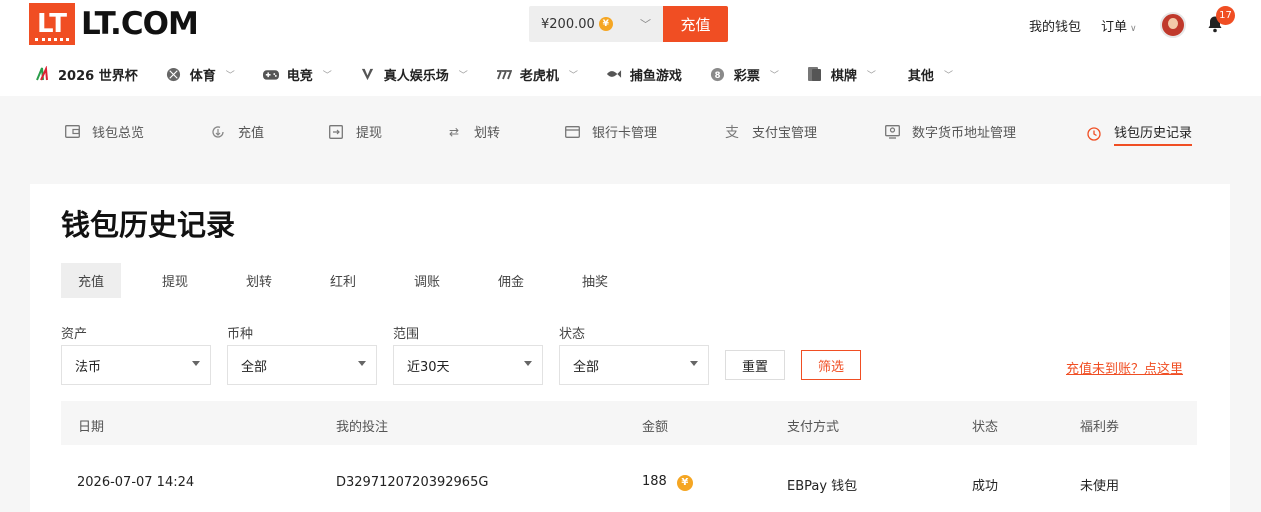 The height and width of the screenshot is (512, 1261). Describe the element at coordinates (270, 74) in the screenshot. I see `gamepad-icon` at that location.